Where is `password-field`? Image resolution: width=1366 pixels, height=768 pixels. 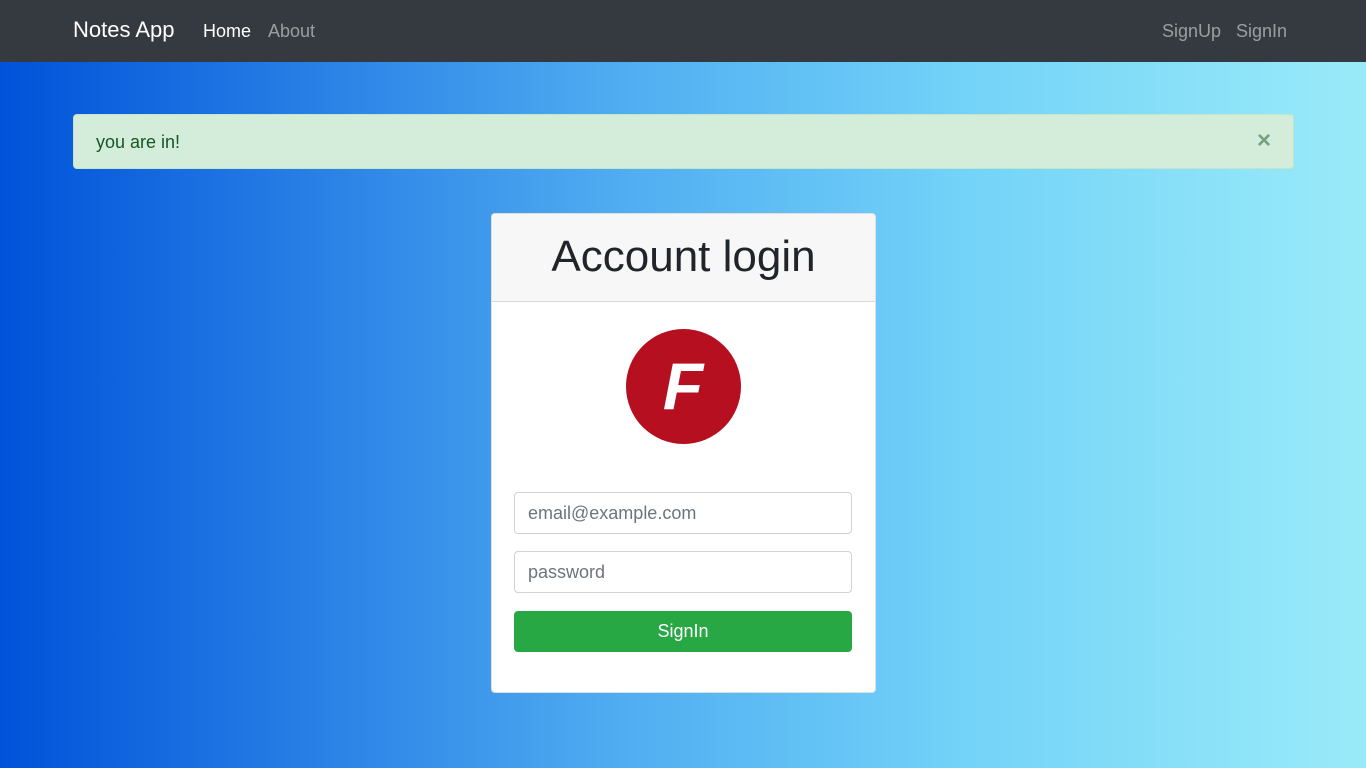 password-field is located at coordinates (683, 572).